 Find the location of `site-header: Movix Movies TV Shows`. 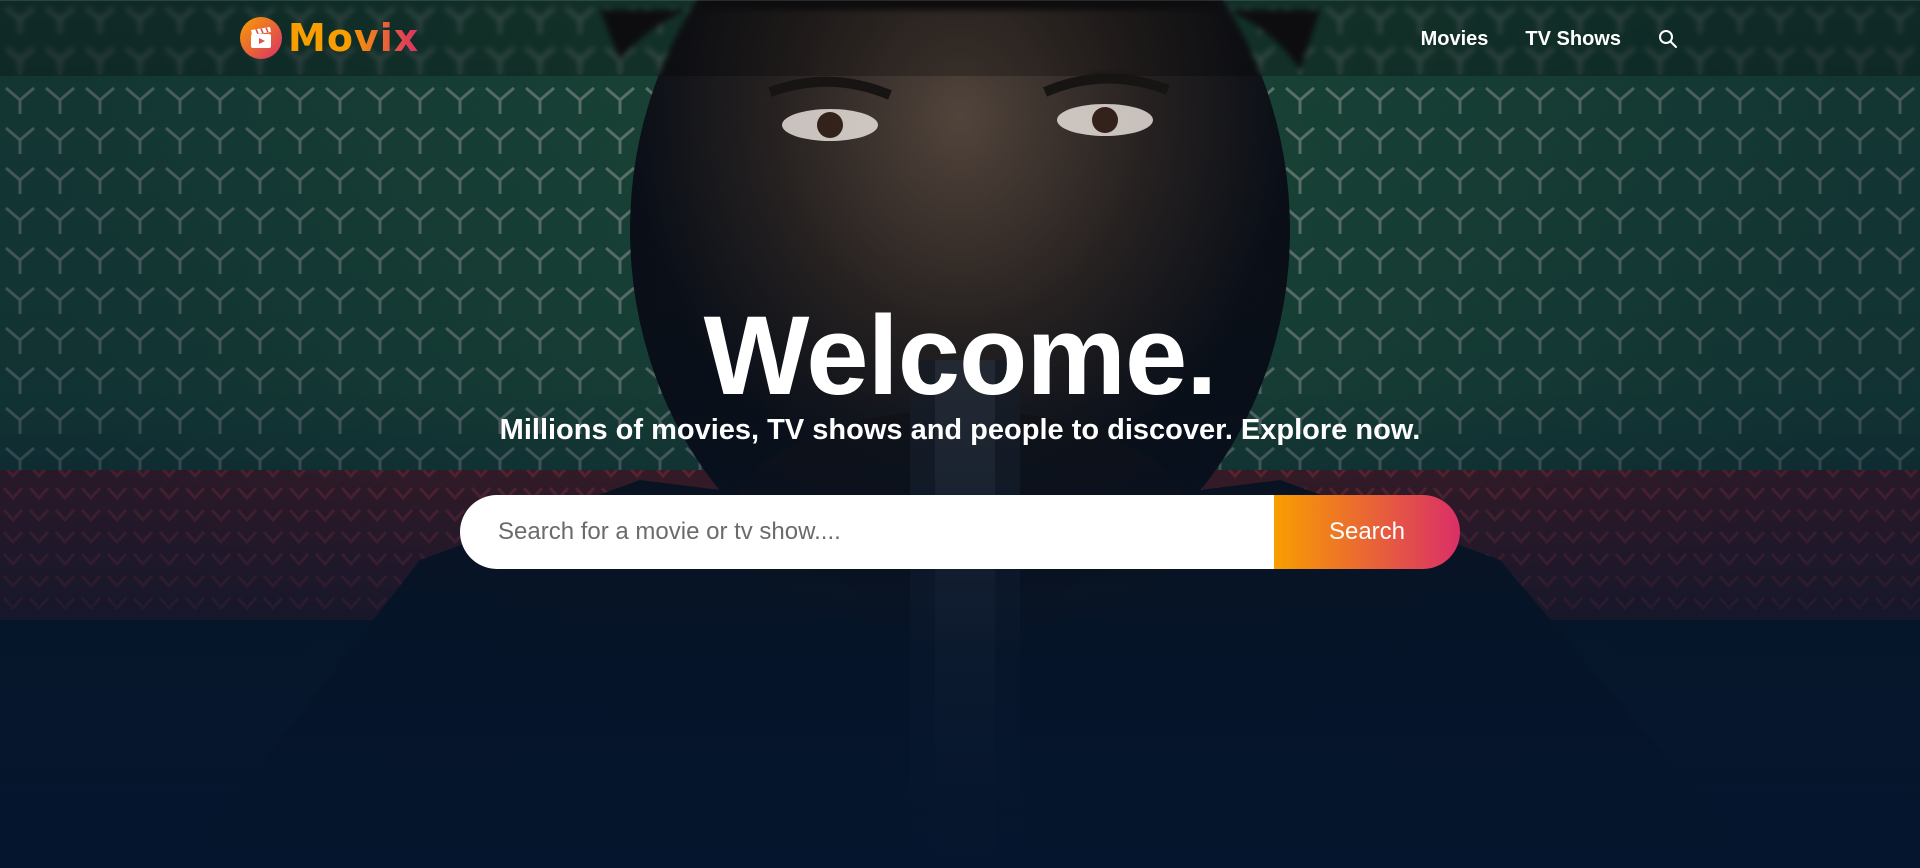

site-header: Movix Movies TV Shows is located at coordinates (960, 38).